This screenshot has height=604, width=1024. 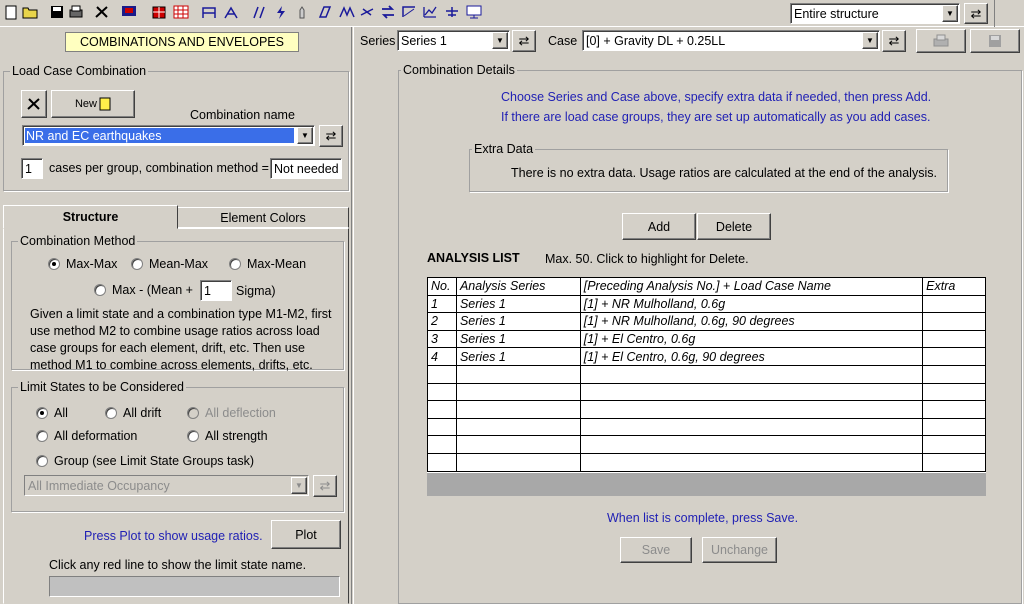 What do you see at coordinates (452, 12) in the screenshot?
I see `graph-icon` at bounding box center [452, 12].